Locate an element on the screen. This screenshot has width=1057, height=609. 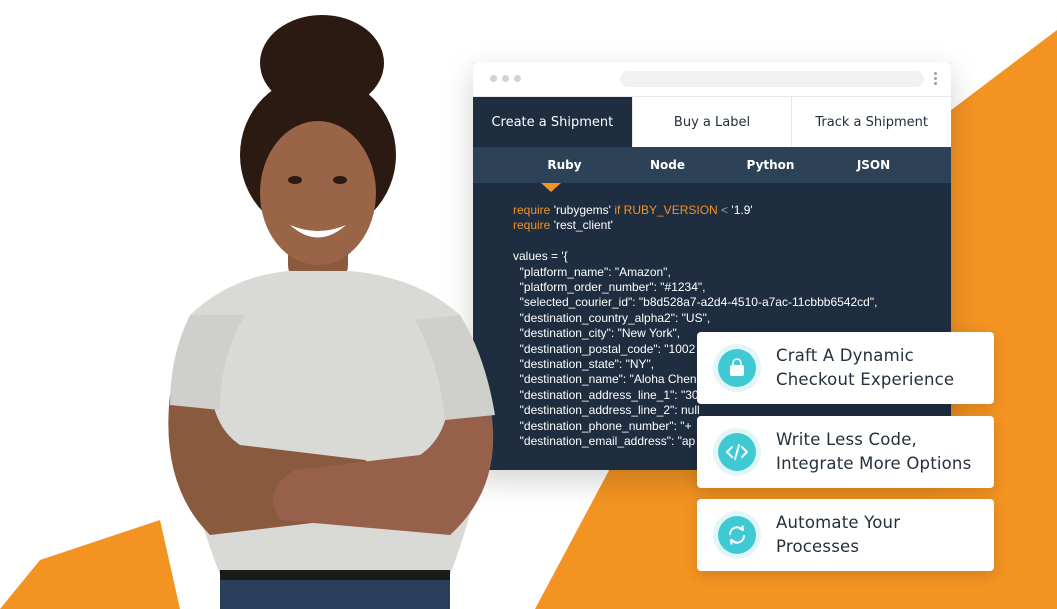
language-tabs: Ruby Node Python JSON is located at coordinates (712, 169).